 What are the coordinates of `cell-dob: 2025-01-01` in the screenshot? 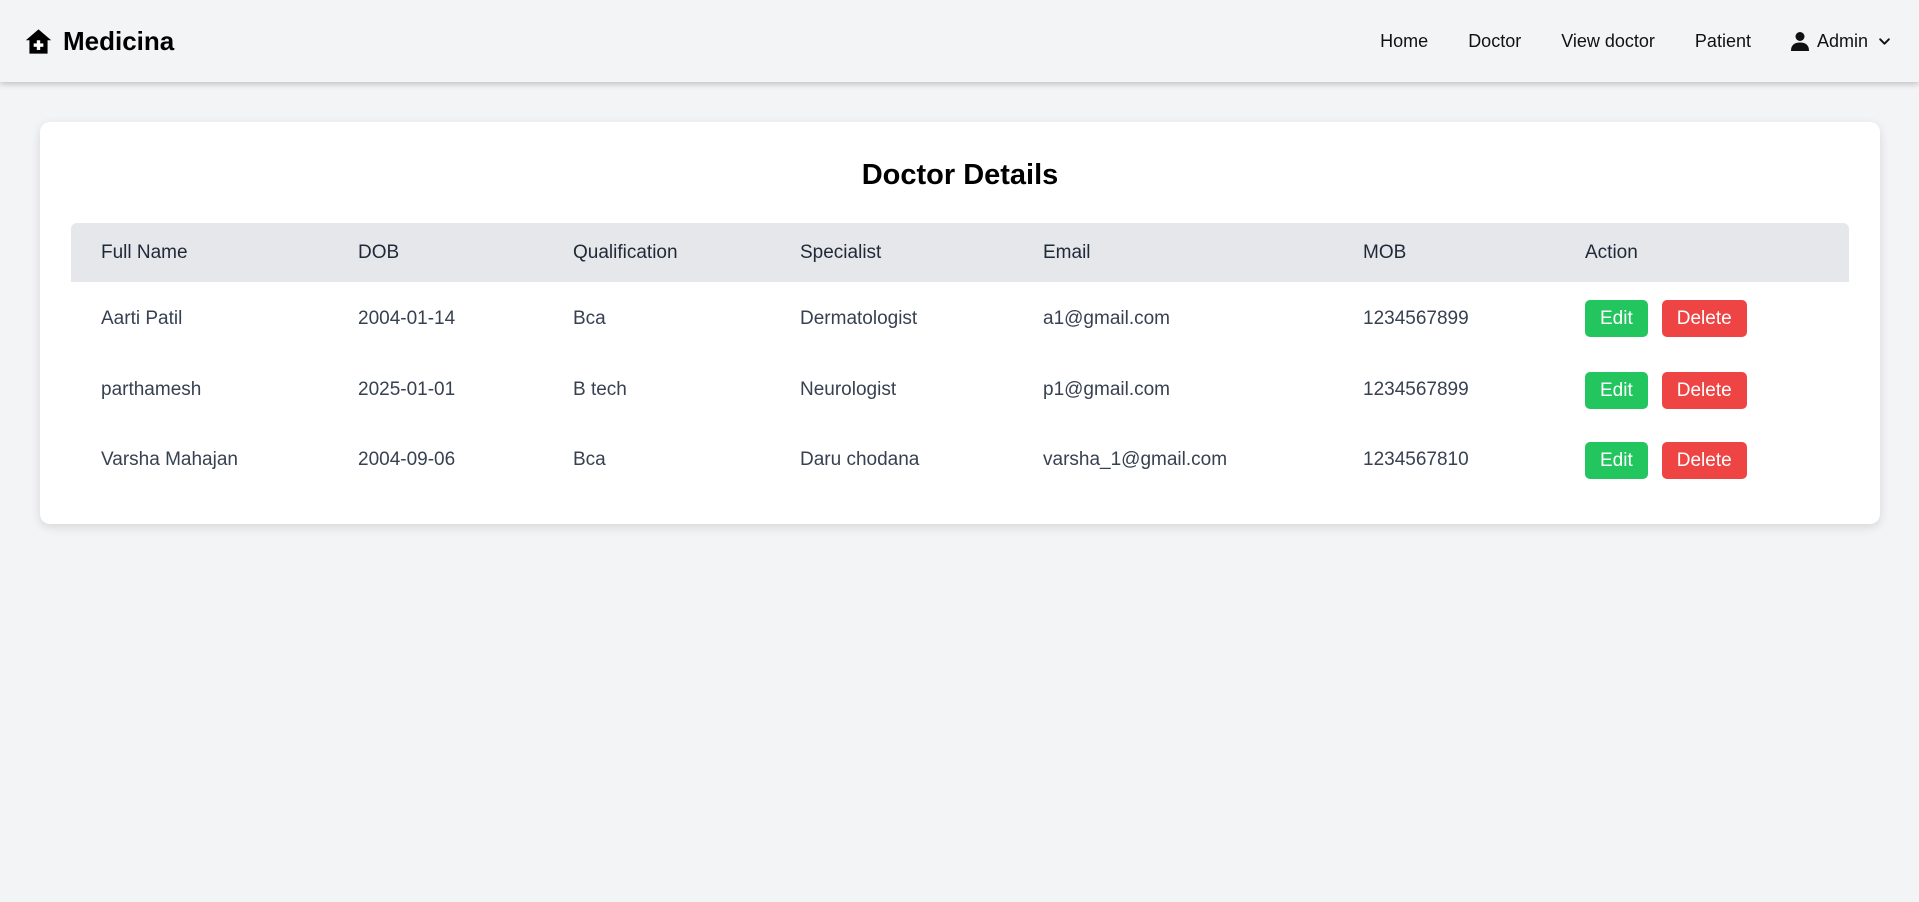 It's located at (407, 389).